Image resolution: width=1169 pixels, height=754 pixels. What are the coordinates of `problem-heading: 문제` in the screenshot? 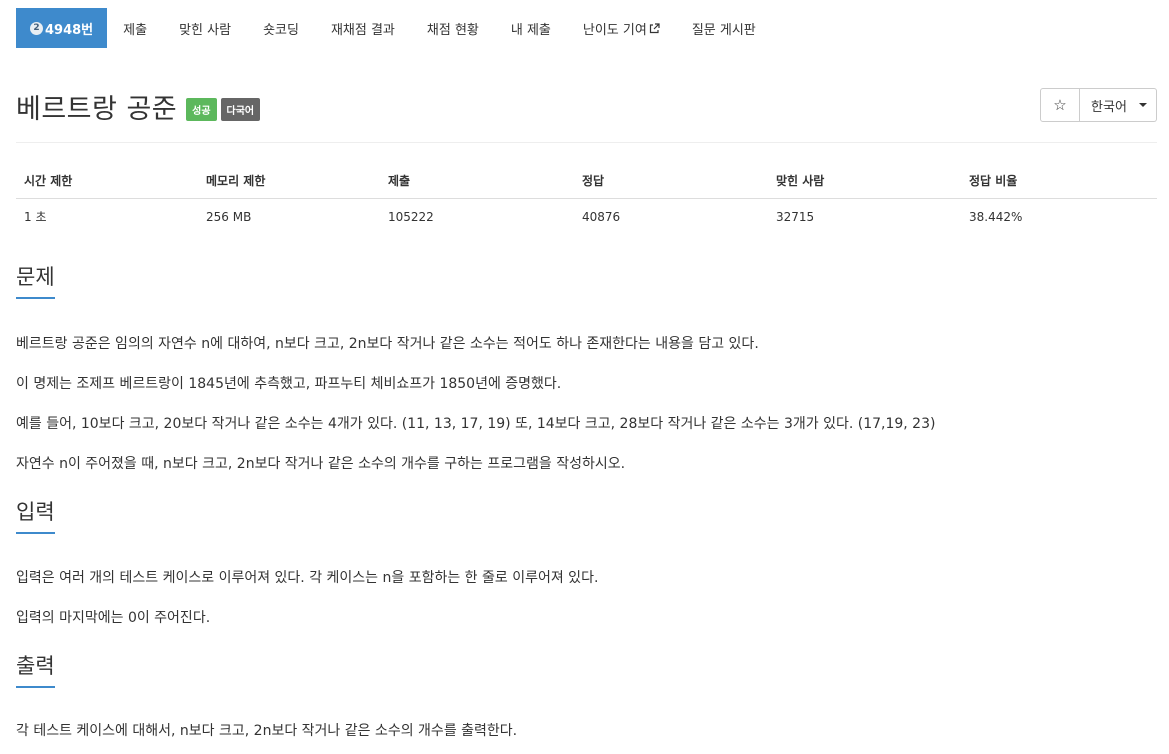 It's located at (35, 282).